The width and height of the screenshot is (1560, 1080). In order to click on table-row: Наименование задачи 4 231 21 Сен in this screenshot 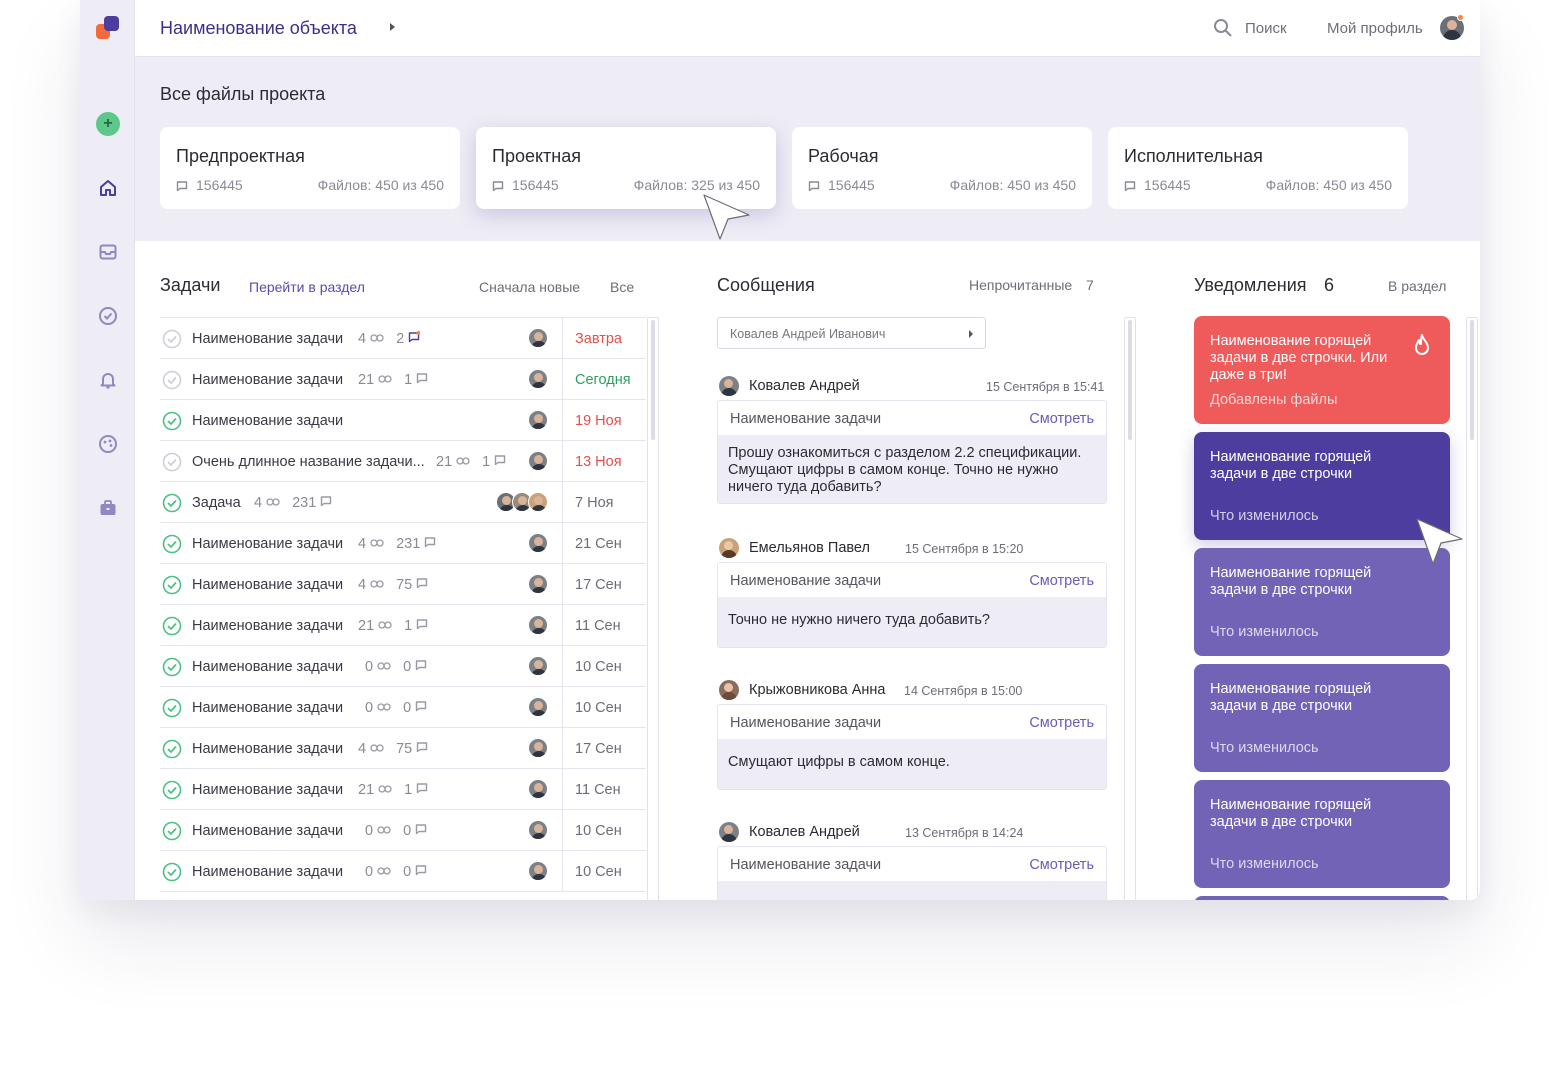, I will do `click(403, 543)`.